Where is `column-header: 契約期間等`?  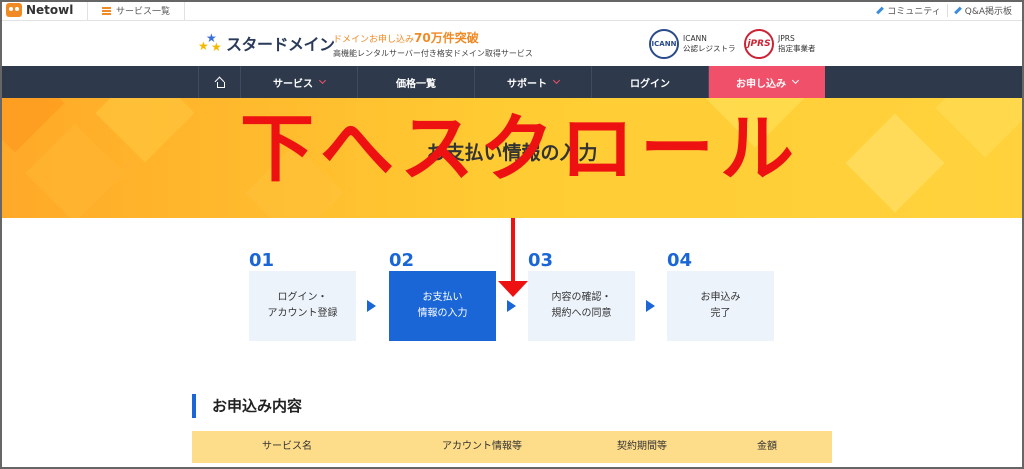
column-header: 契約期間等 is located at coordinates (642, 446).